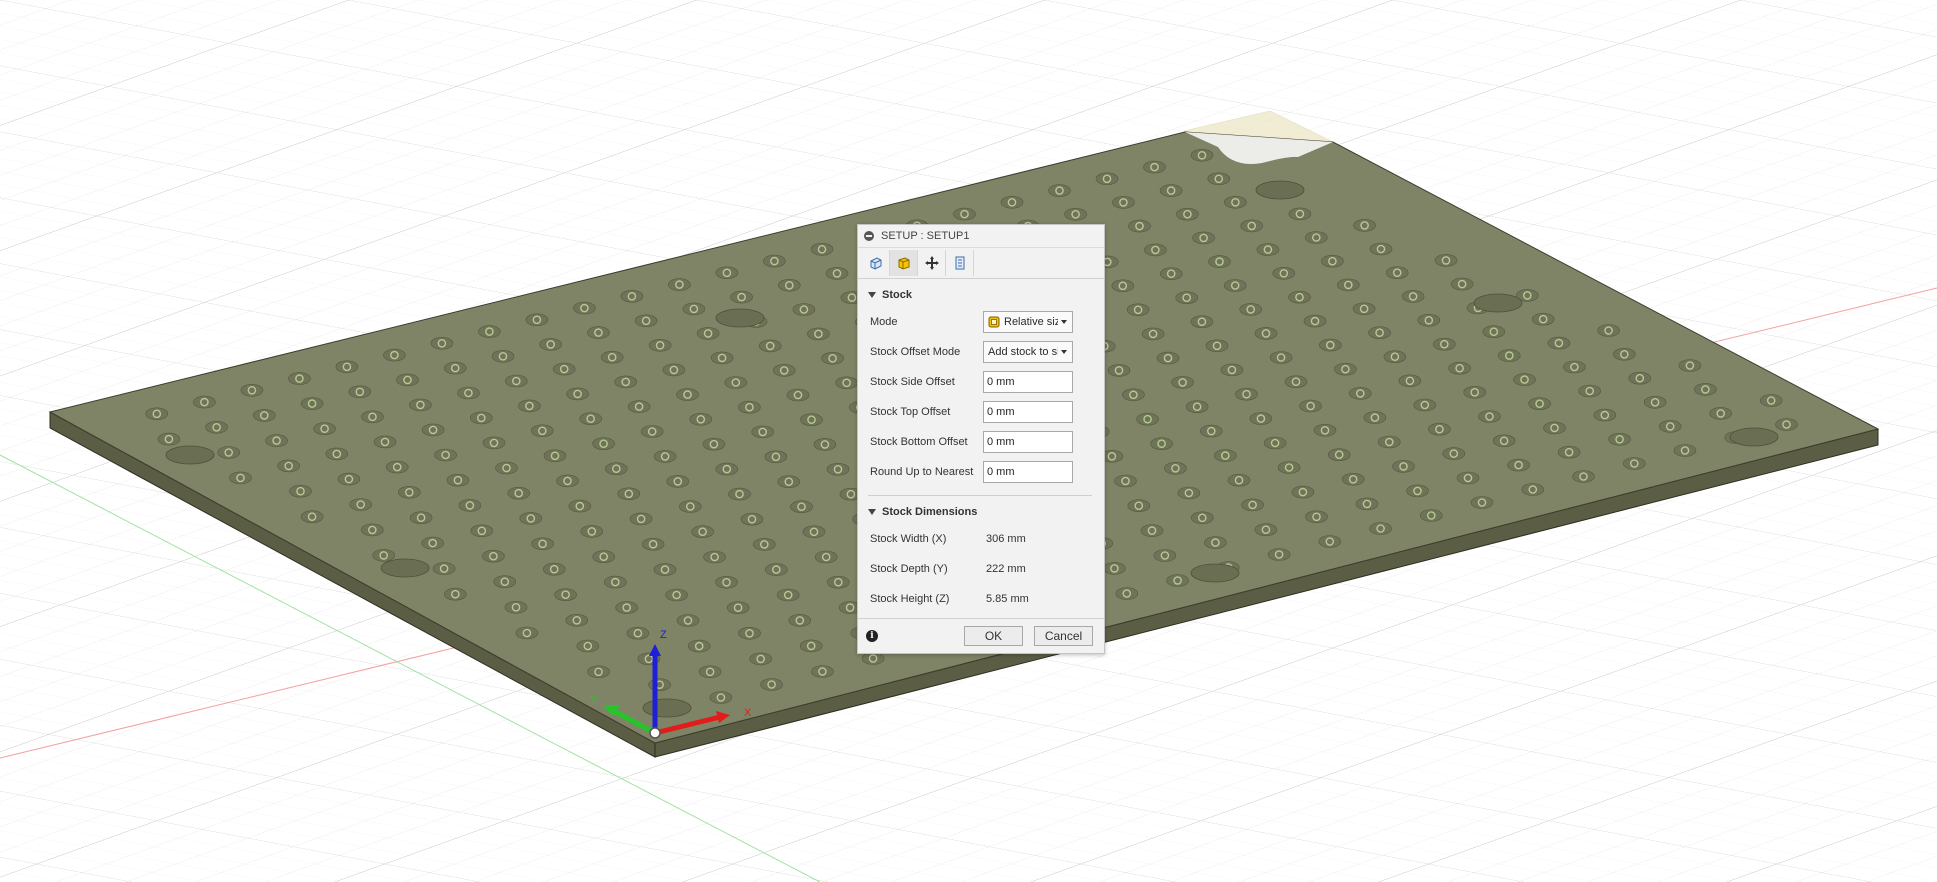  I want to click on top-offset-label: Stock Top Offset, so click(910, 412).